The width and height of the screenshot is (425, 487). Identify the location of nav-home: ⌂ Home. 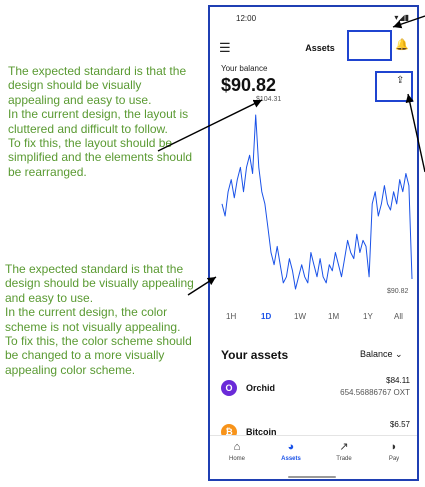
(237, 451).